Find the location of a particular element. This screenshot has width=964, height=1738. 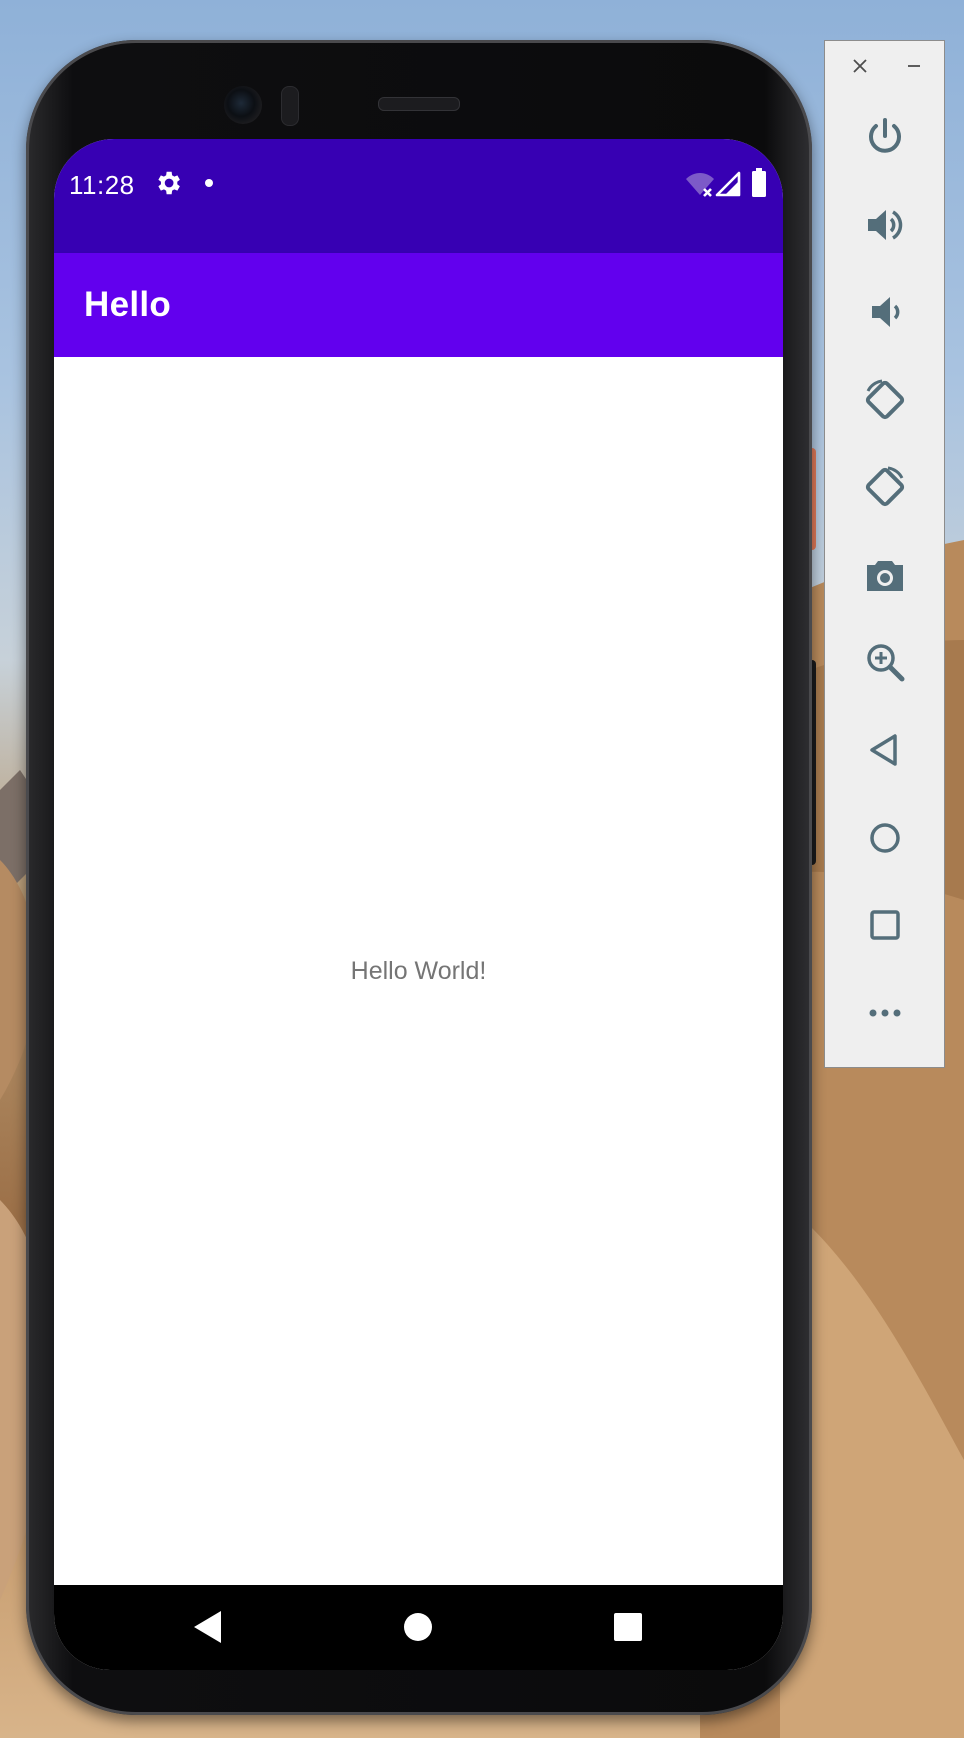

notification-dot-icon is located at coordinates (209, 183).